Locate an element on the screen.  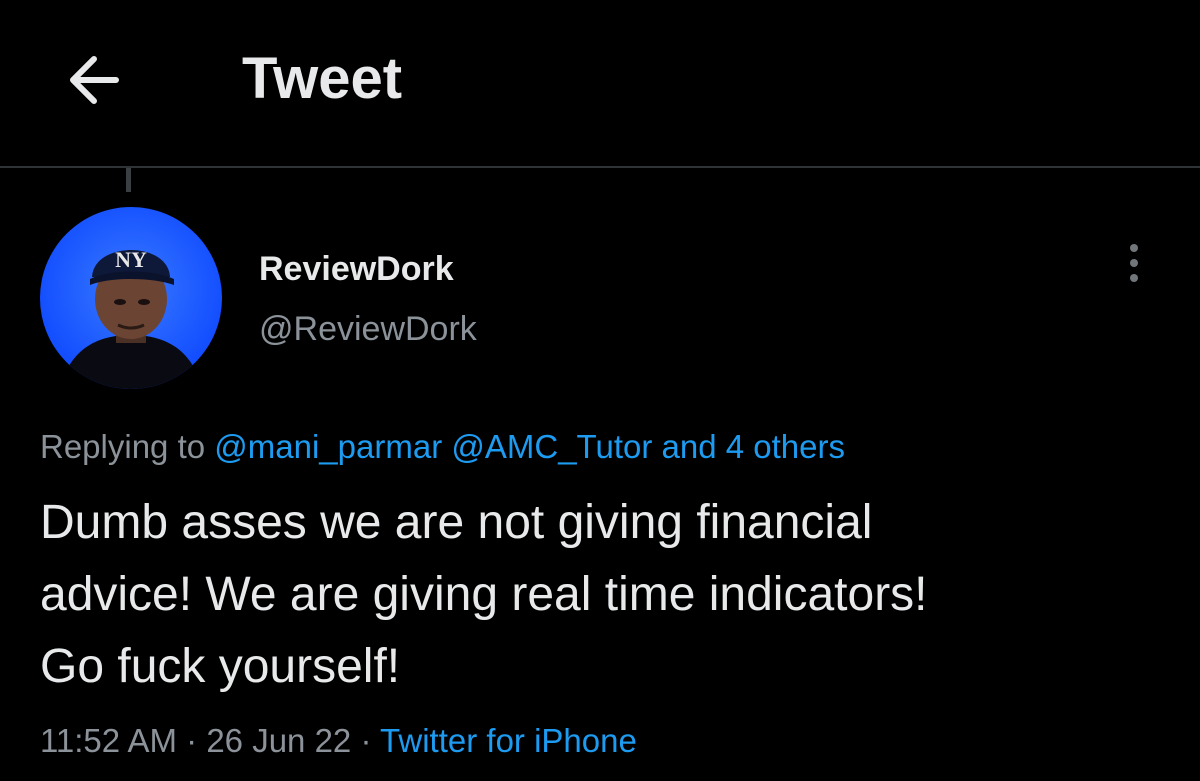
page-title: Tweet is located at coordinates (322, 78).